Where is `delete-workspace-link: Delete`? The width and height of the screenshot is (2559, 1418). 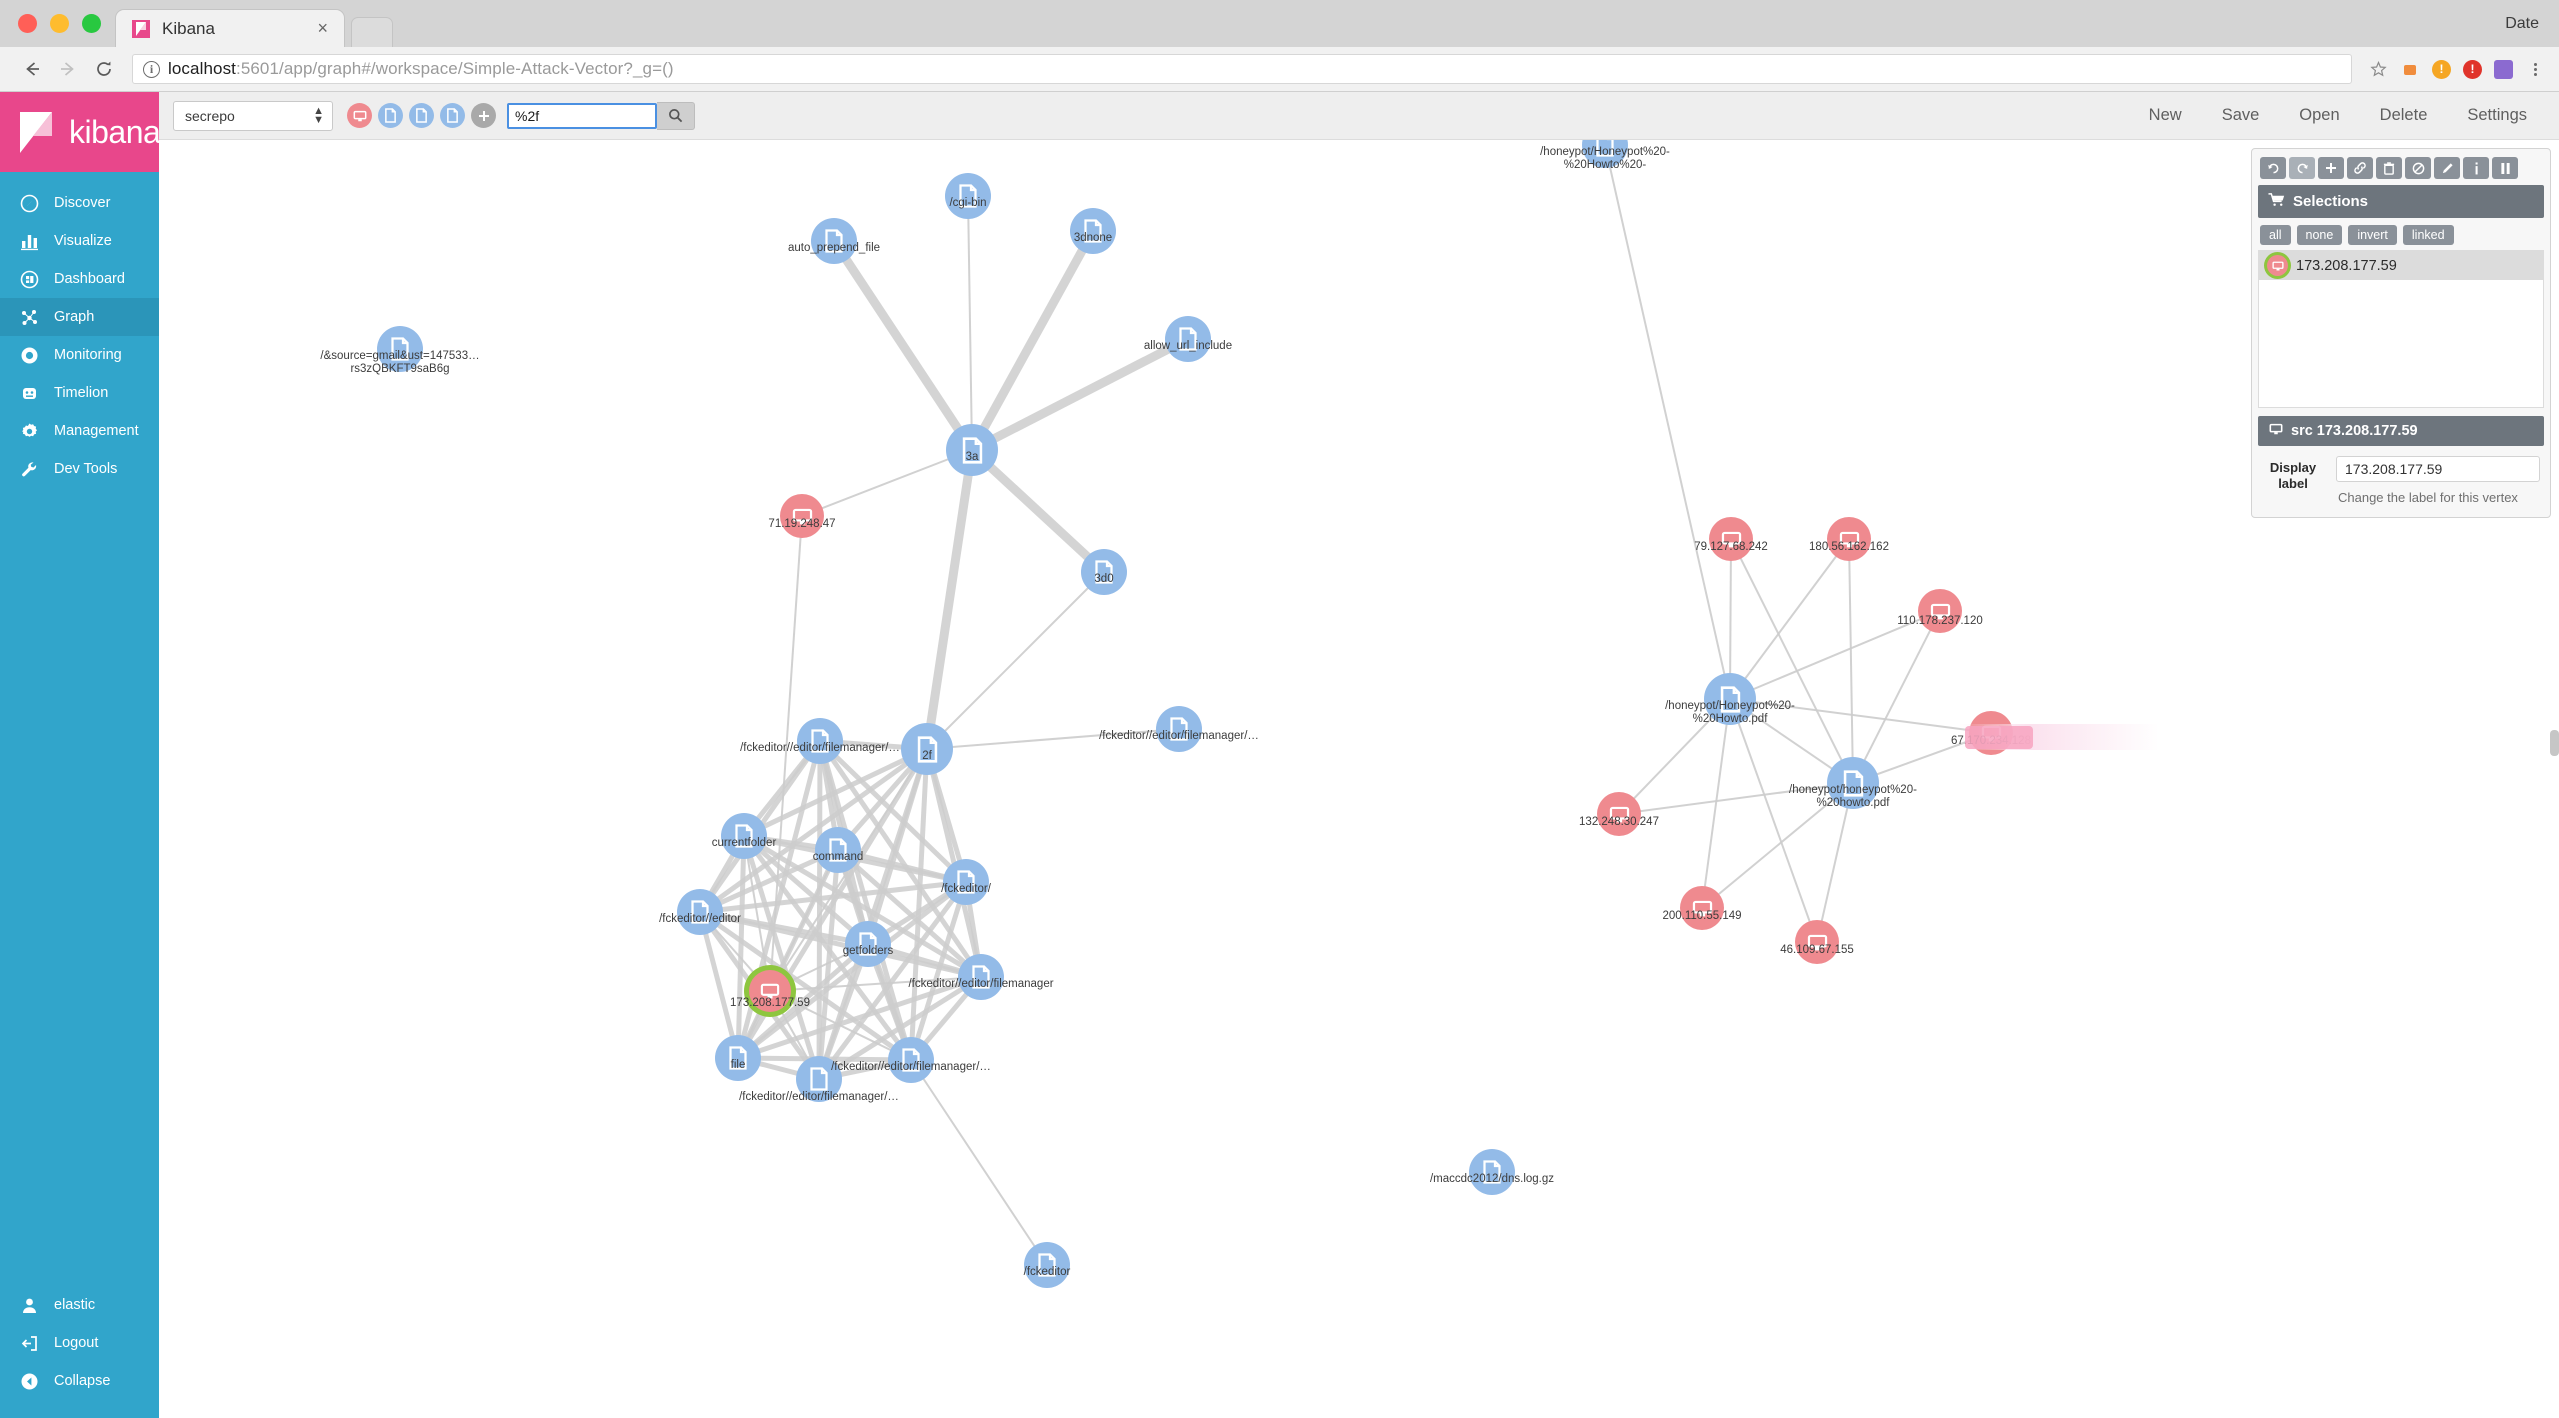 delete-workspace-link: Delete is located at coordinates (2404, 115).